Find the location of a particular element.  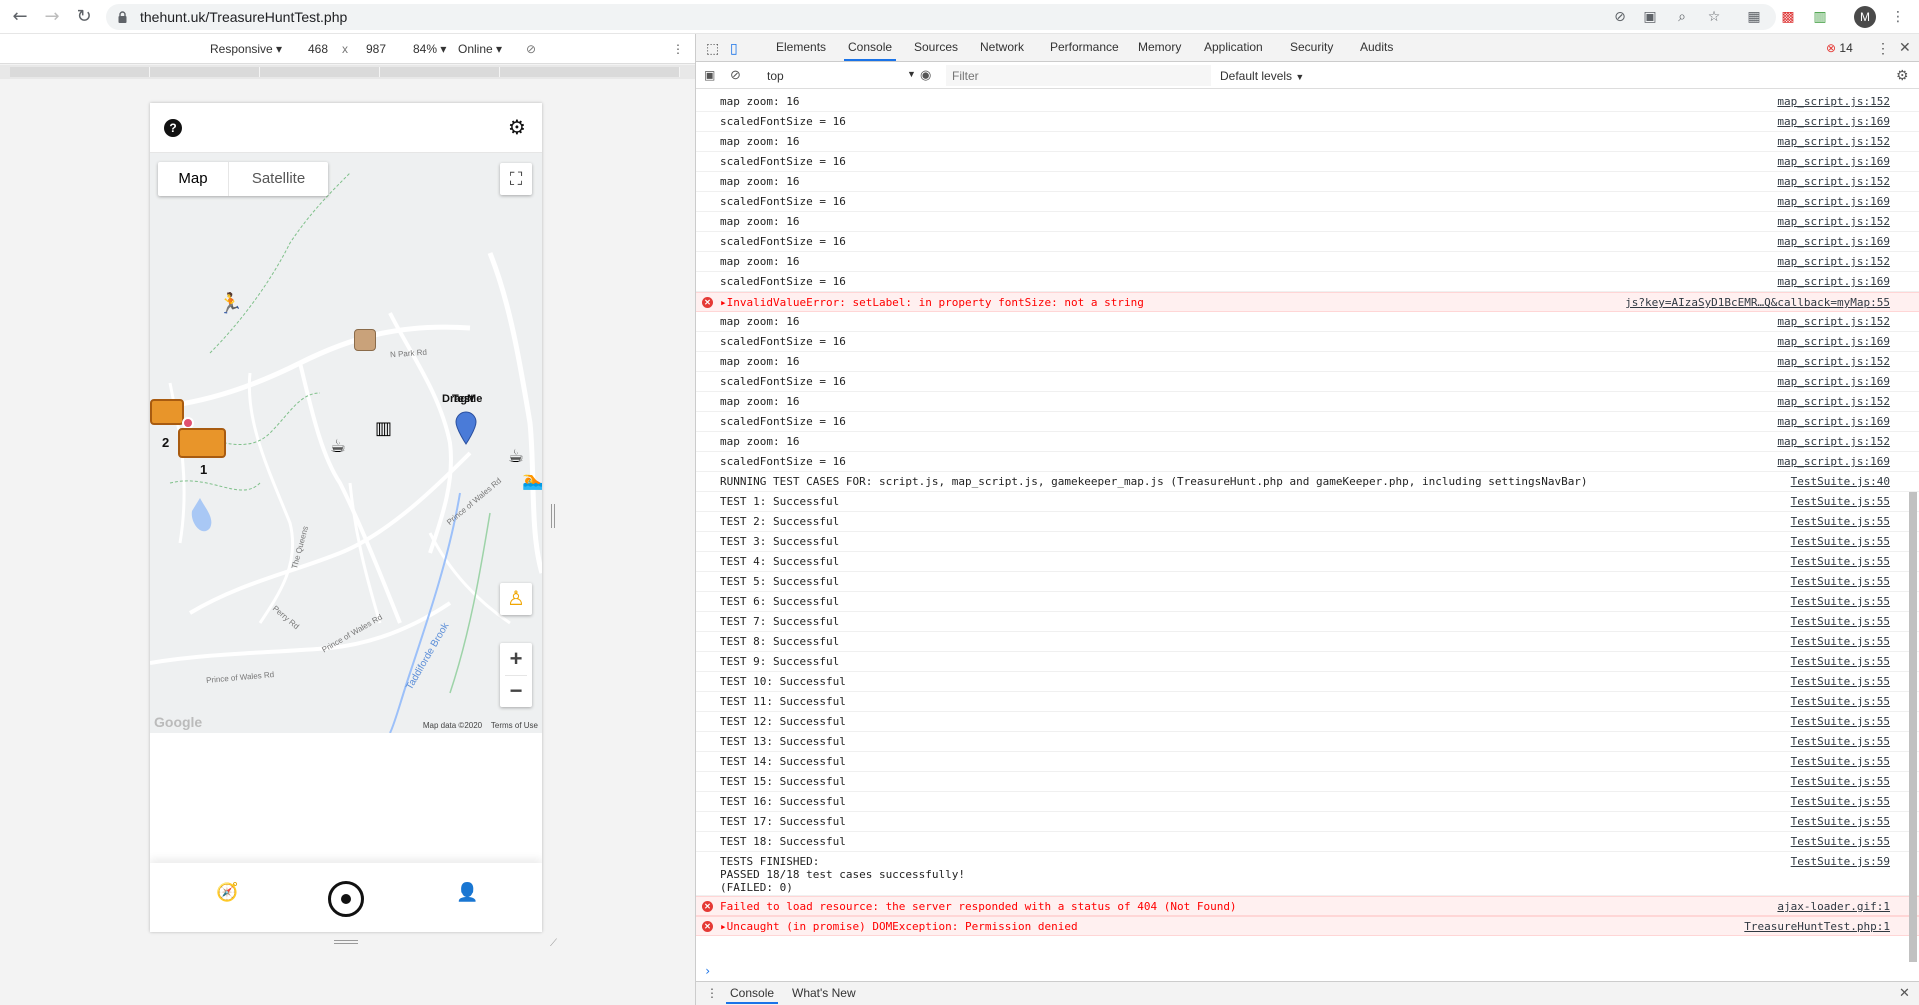

google-logo: Google is located at coordinates (178, 722).